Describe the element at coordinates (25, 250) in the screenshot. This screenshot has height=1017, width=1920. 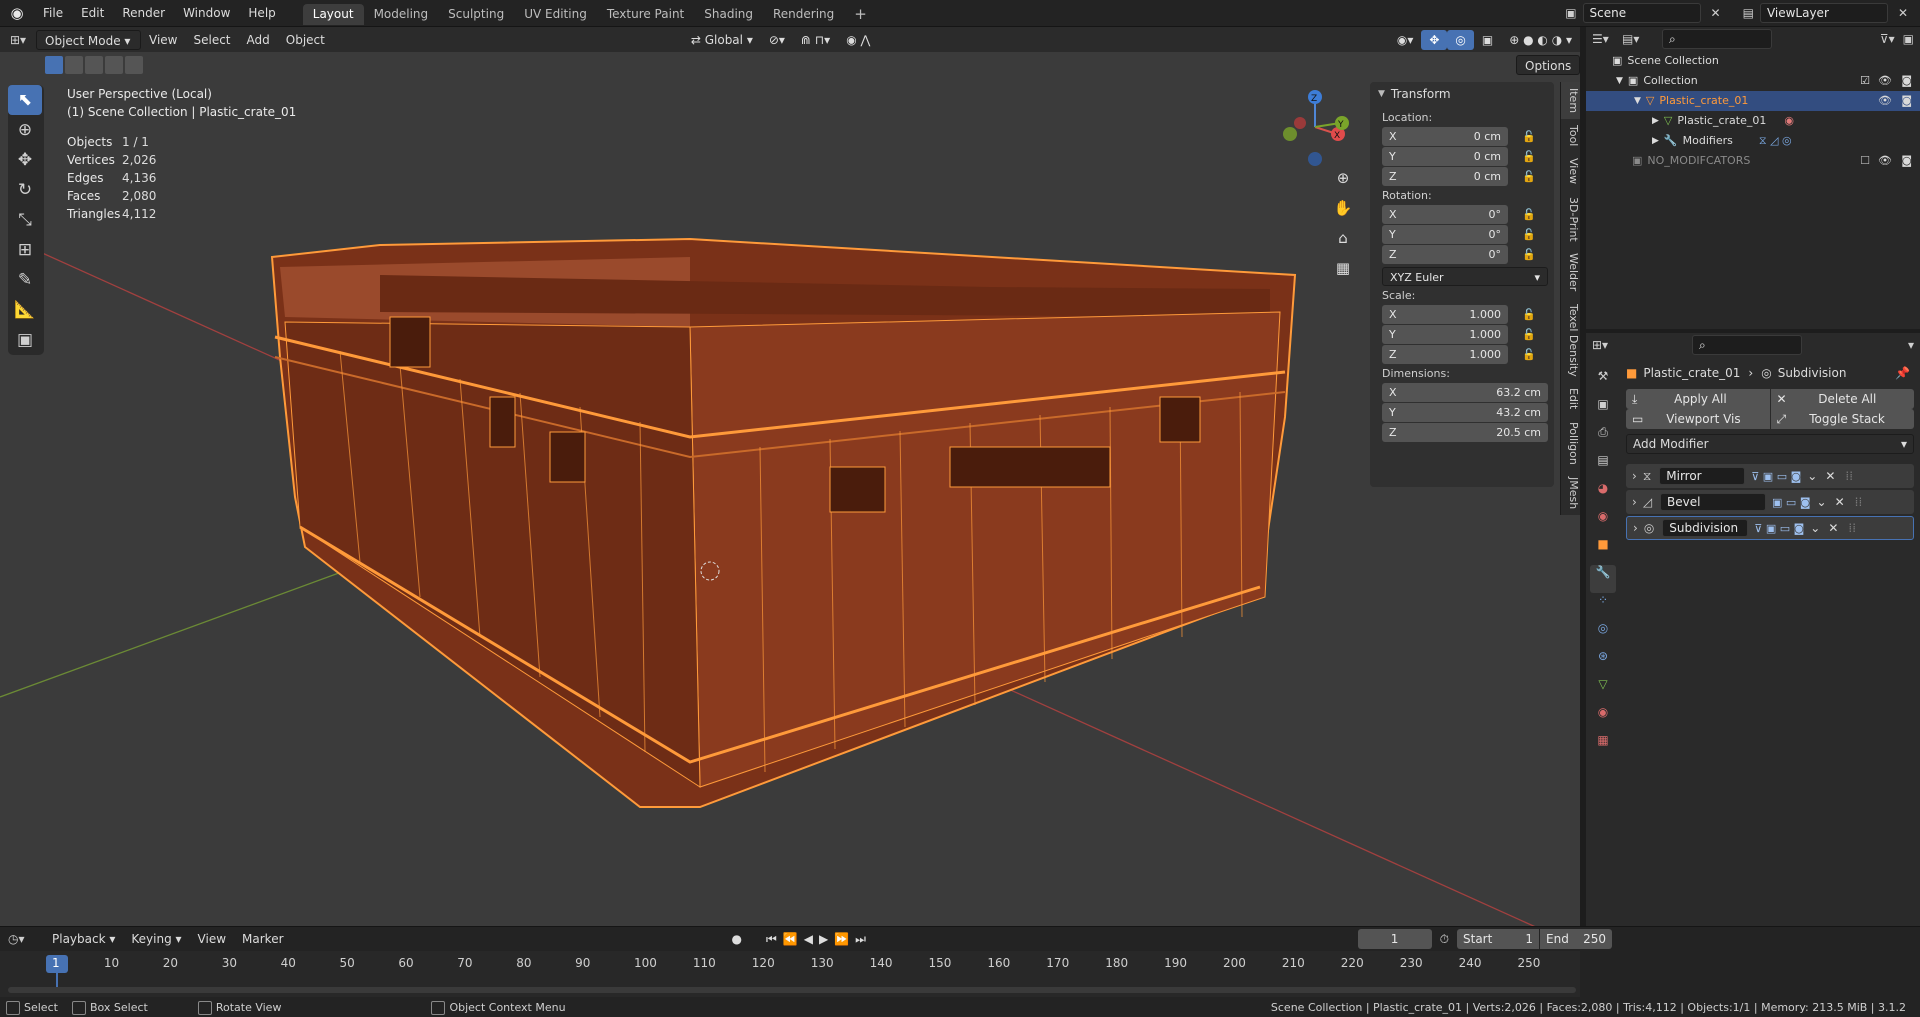
I see `transform-tool-icon: ⊞` at that location.